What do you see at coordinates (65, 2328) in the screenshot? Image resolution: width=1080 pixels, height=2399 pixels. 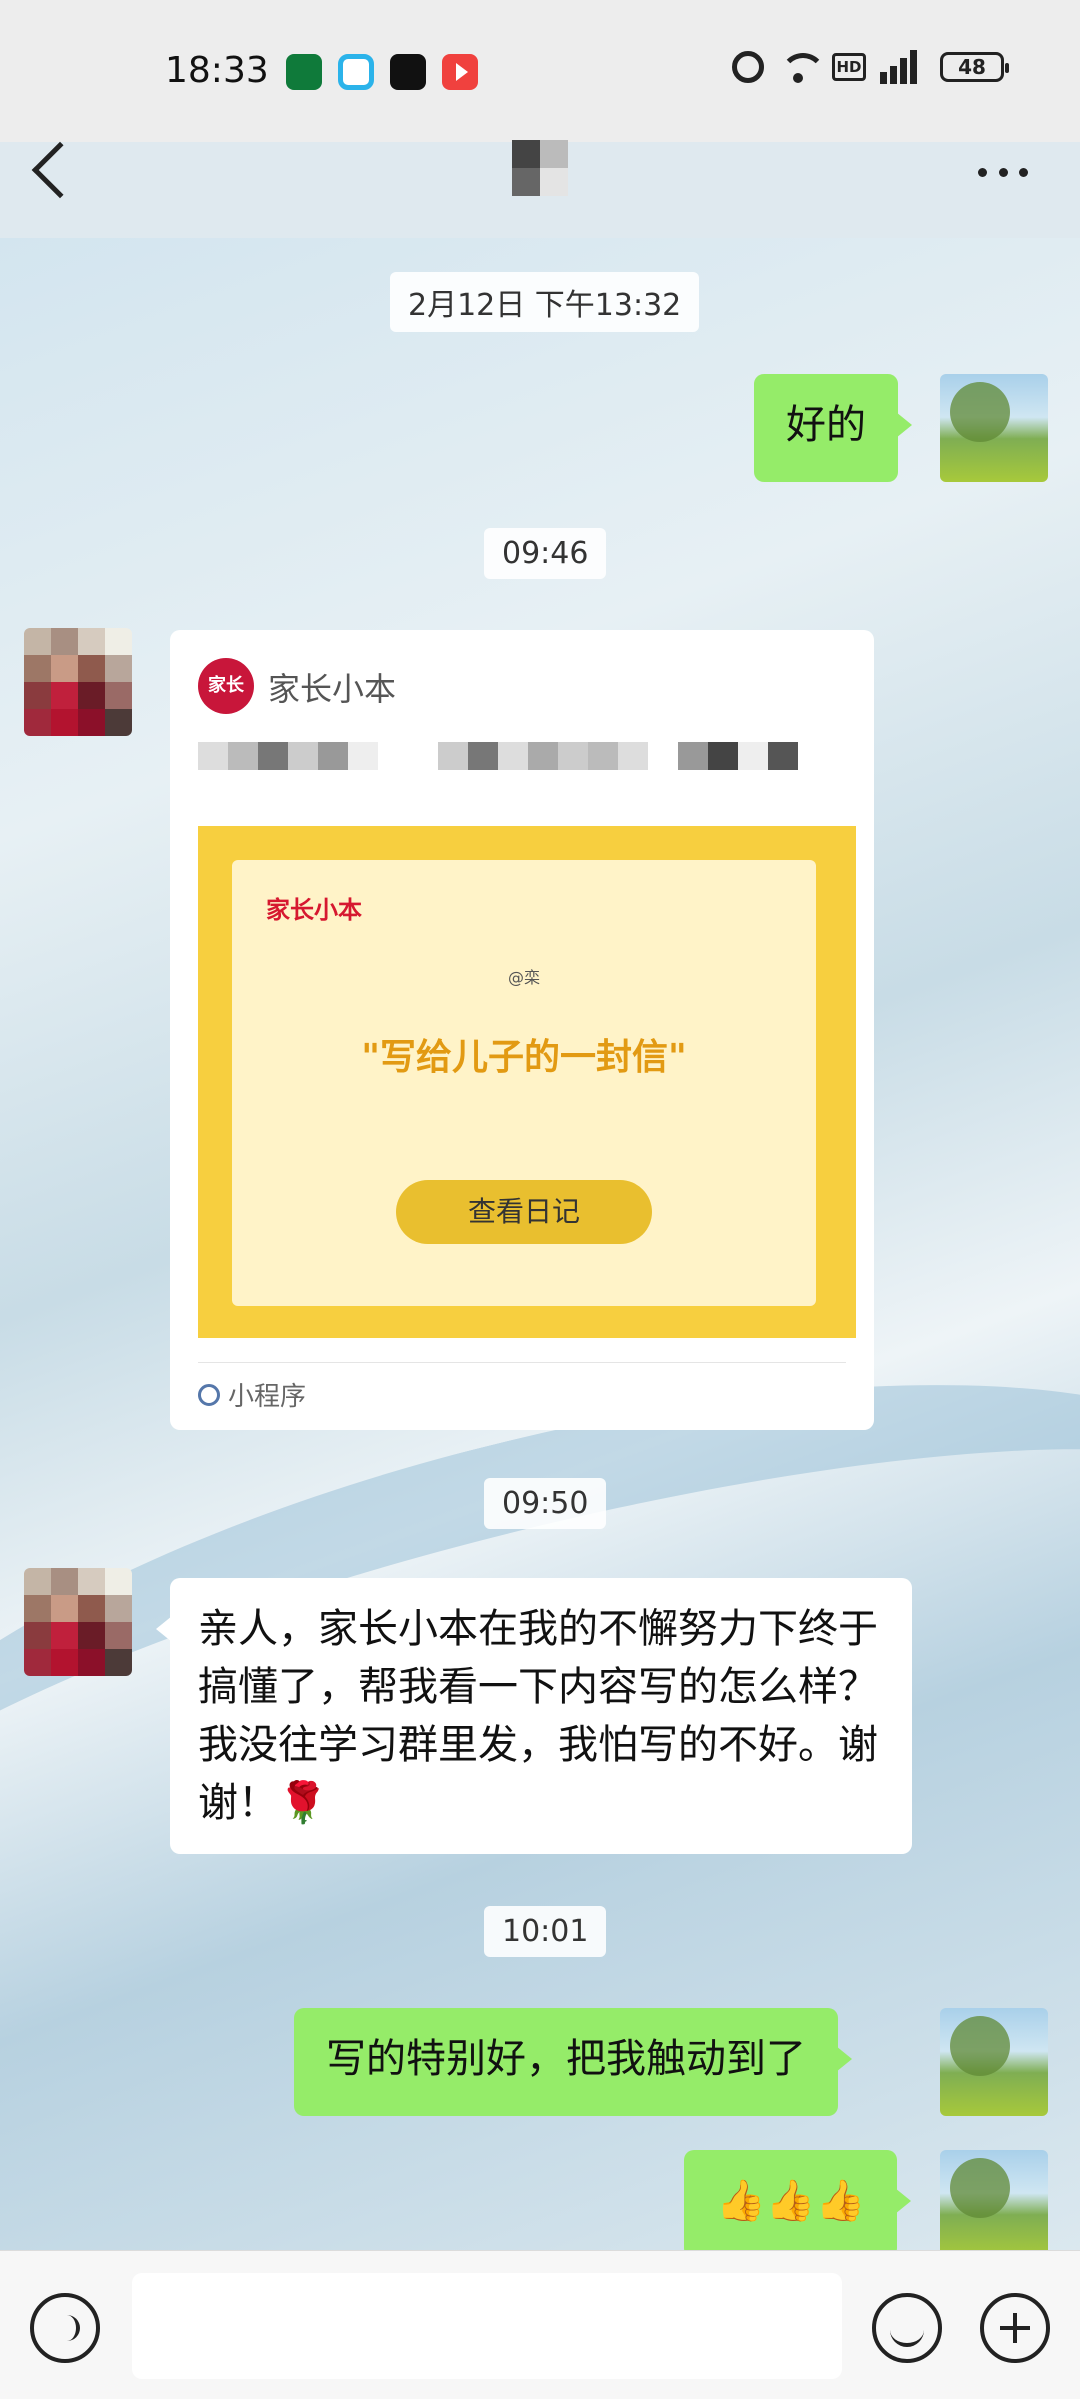 I see `voice-icon` at bounding box center [65, 2328].